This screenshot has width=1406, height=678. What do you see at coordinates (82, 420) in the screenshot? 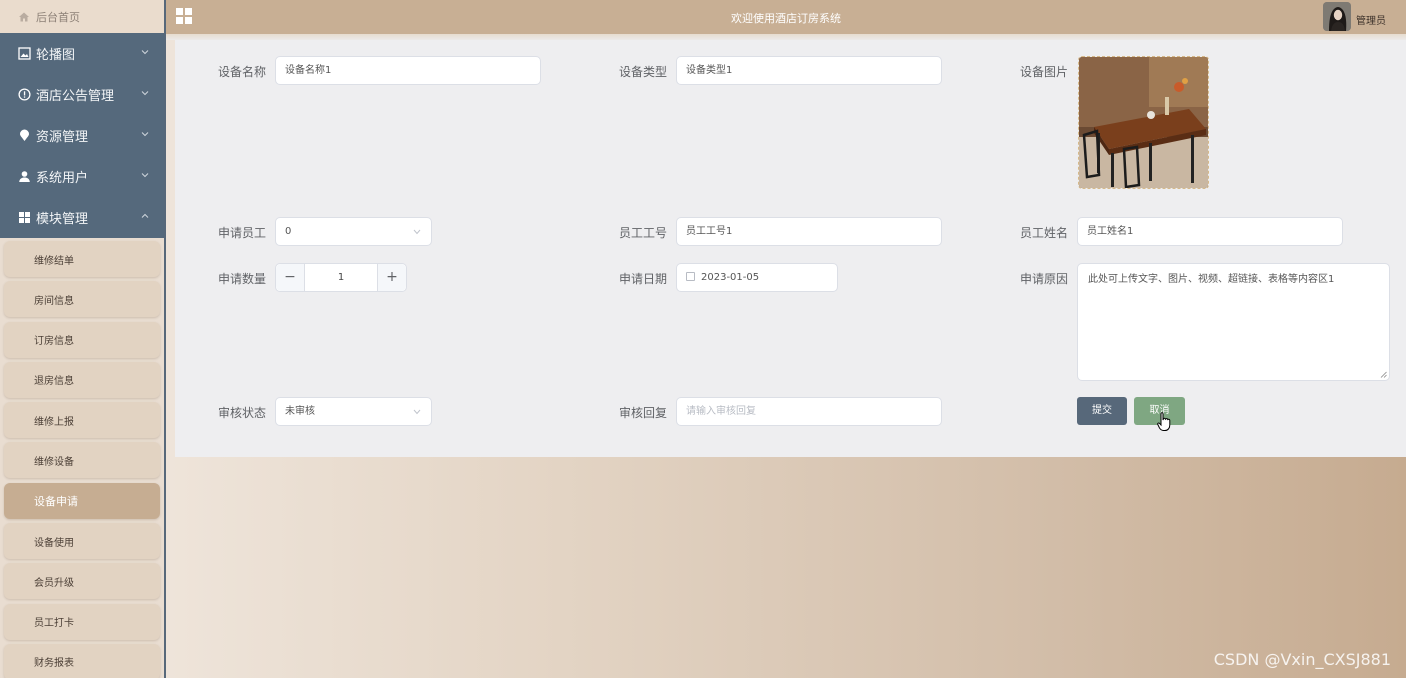
I see `submenu-item: 维修上报` at bounding box center [82, 420].